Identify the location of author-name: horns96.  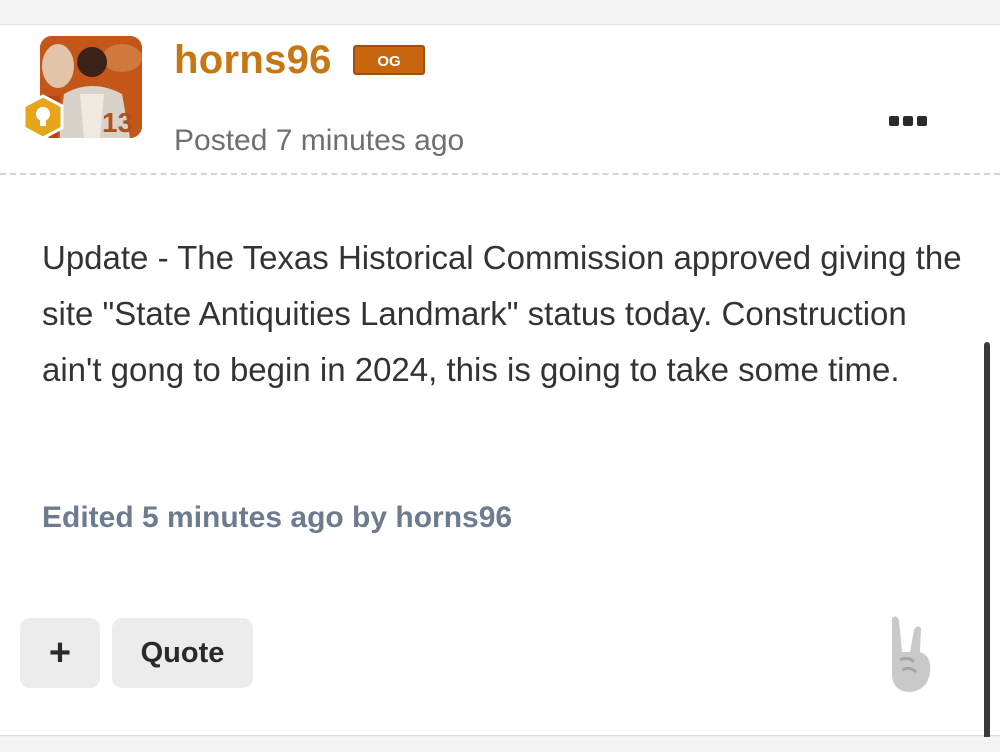
(253, 60).